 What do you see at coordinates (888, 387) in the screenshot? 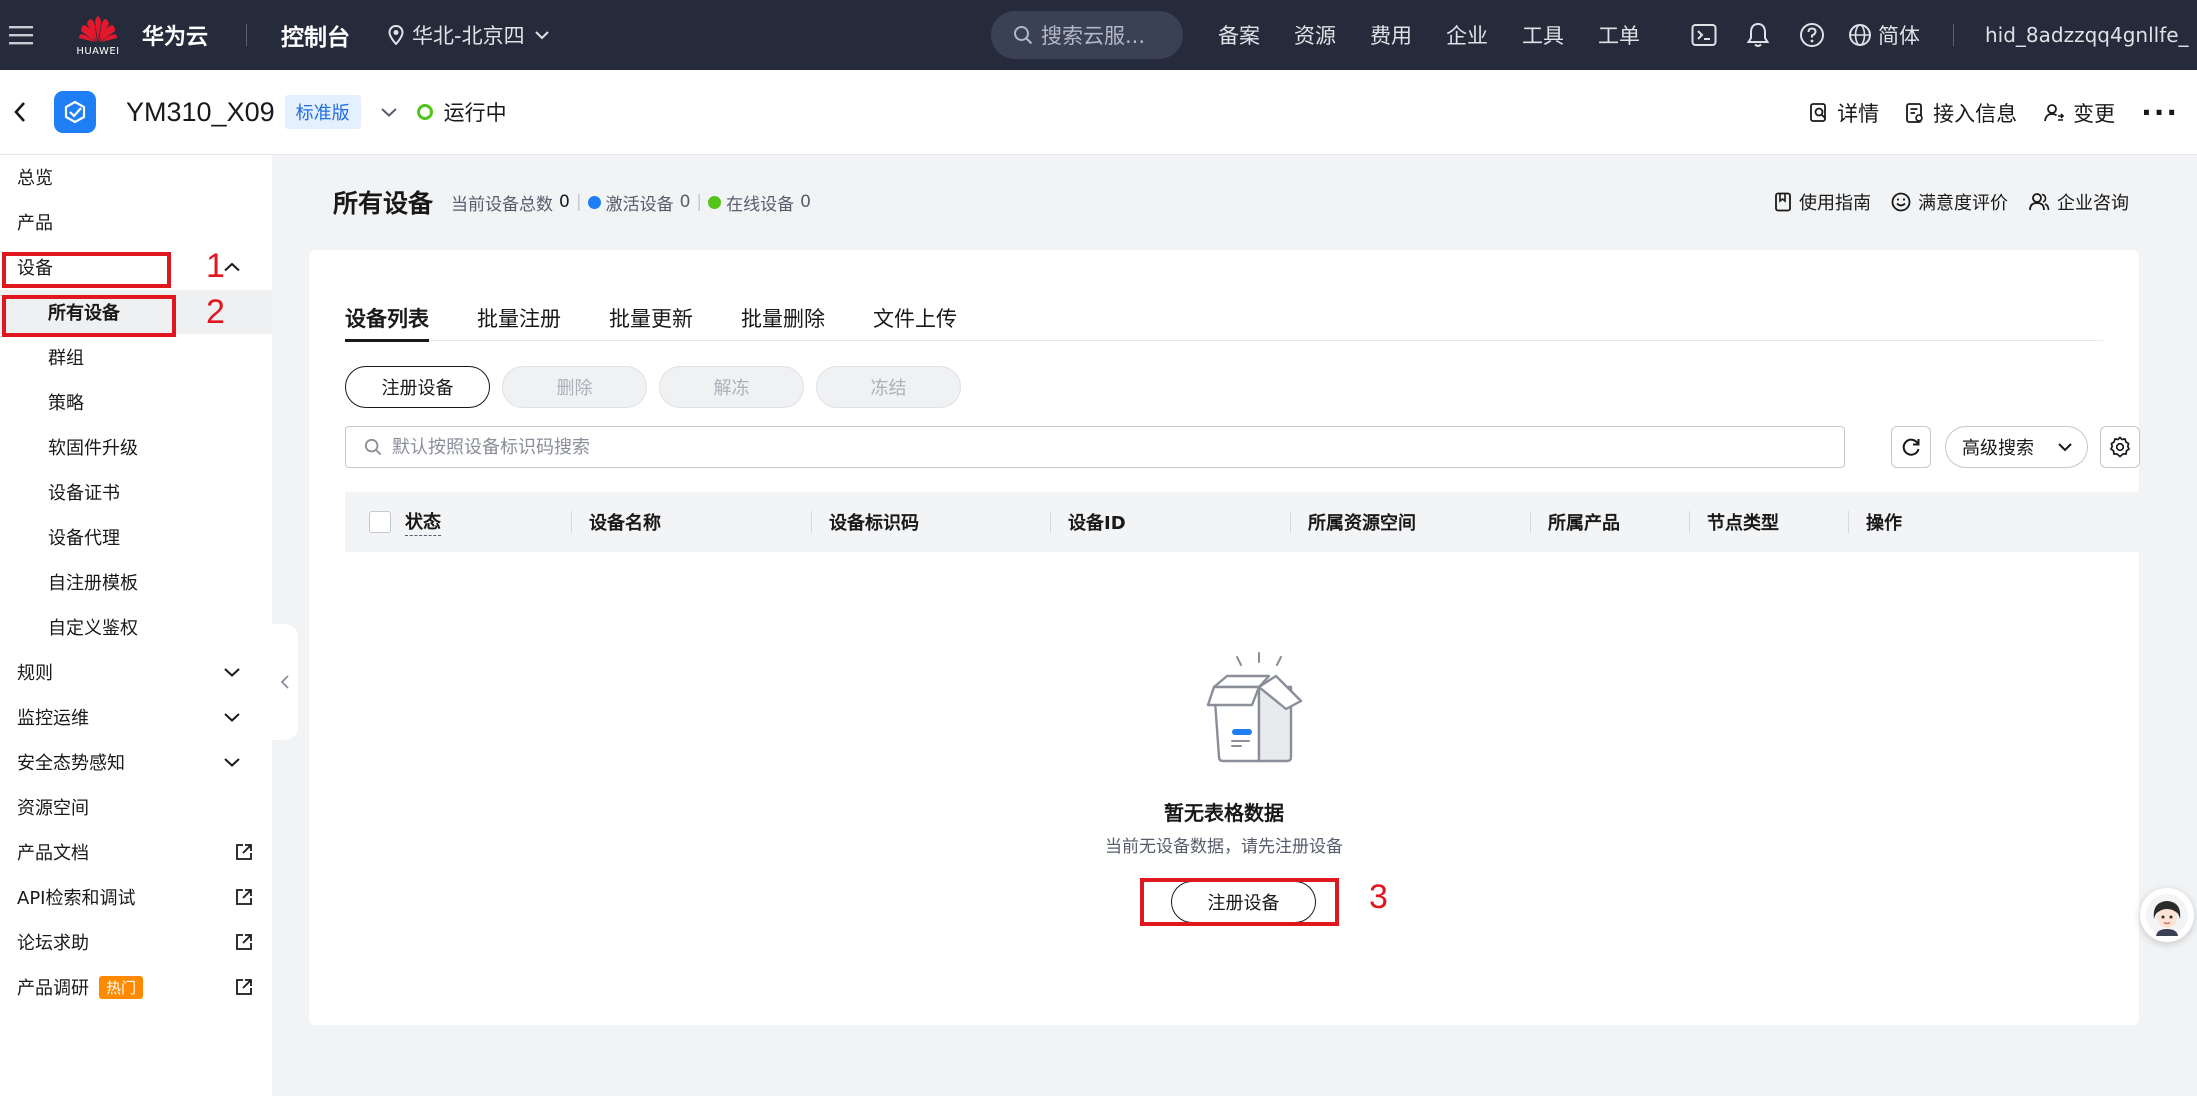
I see `freeze-button: 冻结` at bounding box center [888, 387].